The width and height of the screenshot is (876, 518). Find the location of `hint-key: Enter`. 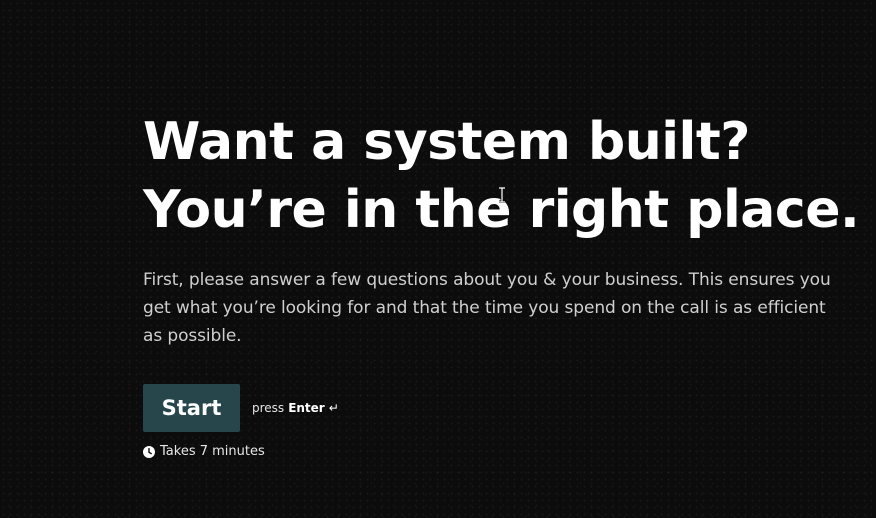

hint-key: Enter is located at coordinates (306, 408).